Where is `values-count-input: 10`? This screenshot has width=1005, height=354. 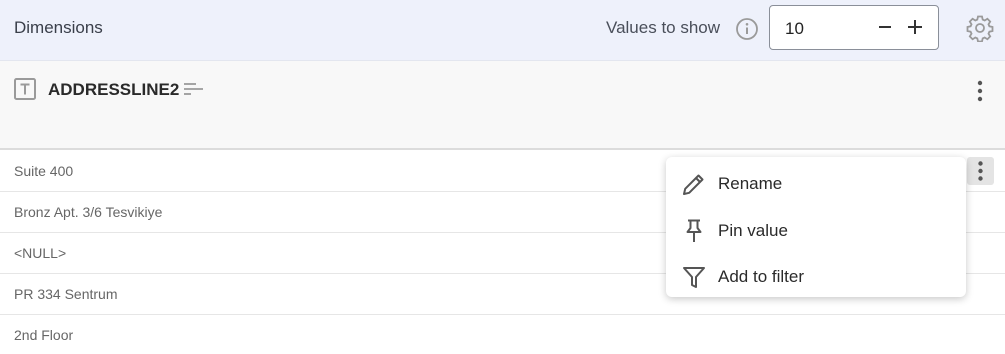 values-count-input: 10 is located at coordinates (794, 29).